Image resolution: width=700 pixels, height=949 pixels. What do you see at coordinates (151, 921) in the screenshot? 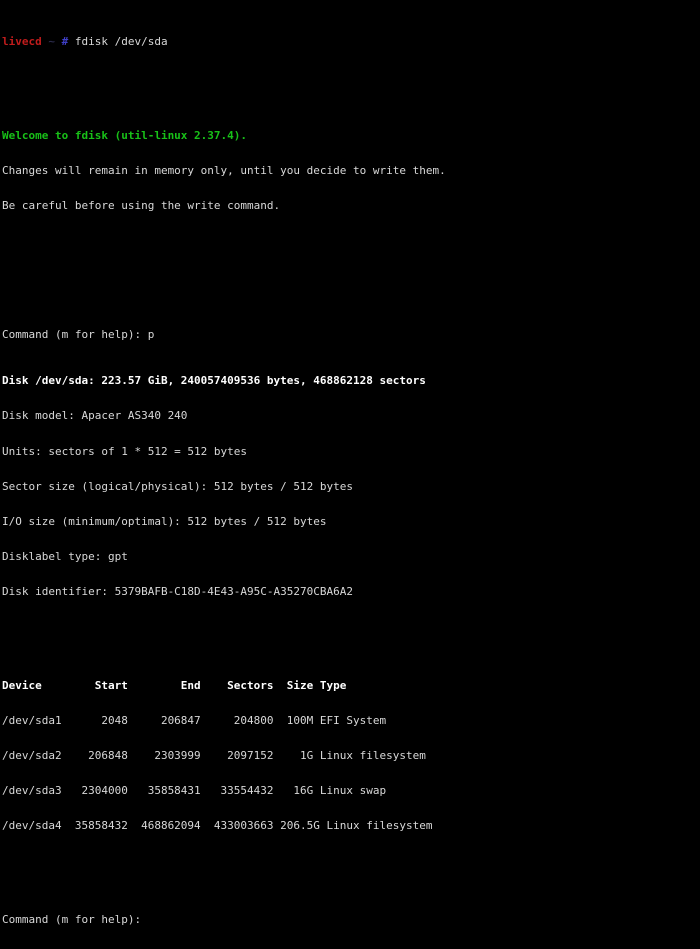
I see `text-cursor` at bounding box center [151, 921].